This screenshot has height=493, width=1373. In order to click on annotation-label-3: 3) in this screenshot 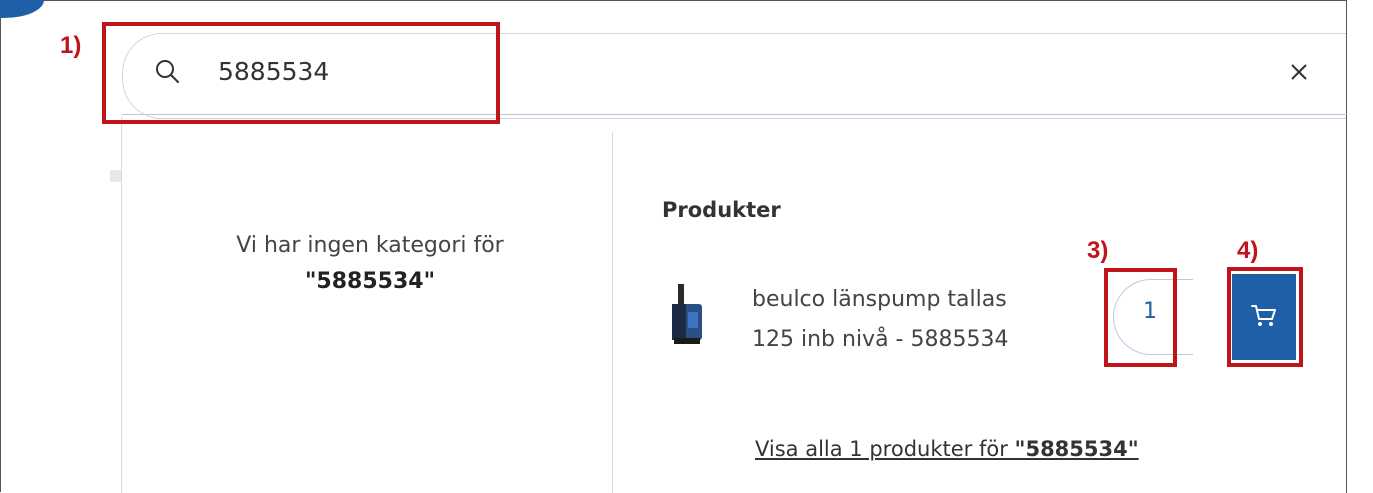, I will do `click(1098, 250)`.